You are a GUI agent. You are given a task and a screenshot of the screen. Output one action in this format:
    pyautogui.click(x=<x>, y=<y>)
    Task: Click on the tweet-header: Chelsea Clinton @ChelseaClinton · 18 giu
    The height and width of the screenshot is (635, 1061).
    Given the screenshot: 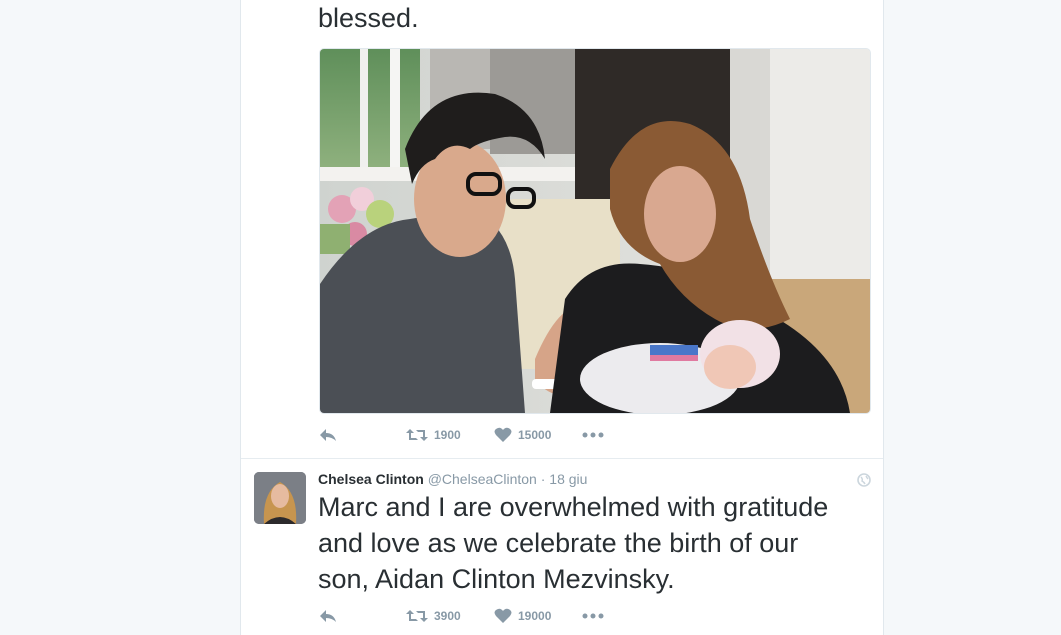 What is the action you would take?
    pyautogui.click(x=452, y=479)
    